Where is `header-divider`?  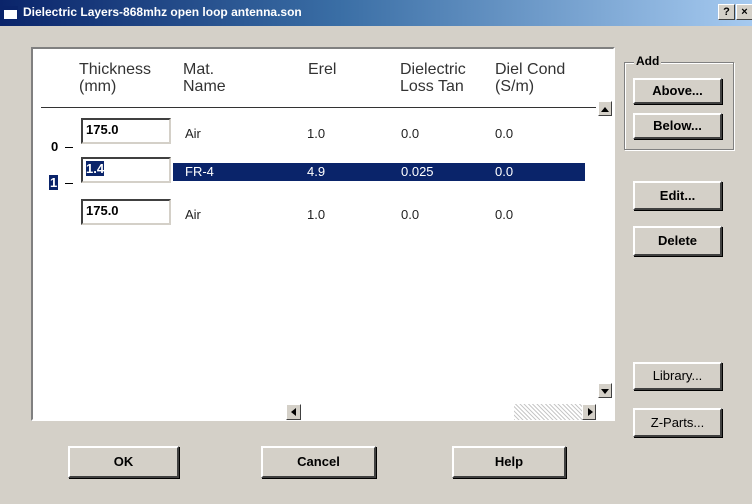 header-divider is located at coordinates (318, 107).